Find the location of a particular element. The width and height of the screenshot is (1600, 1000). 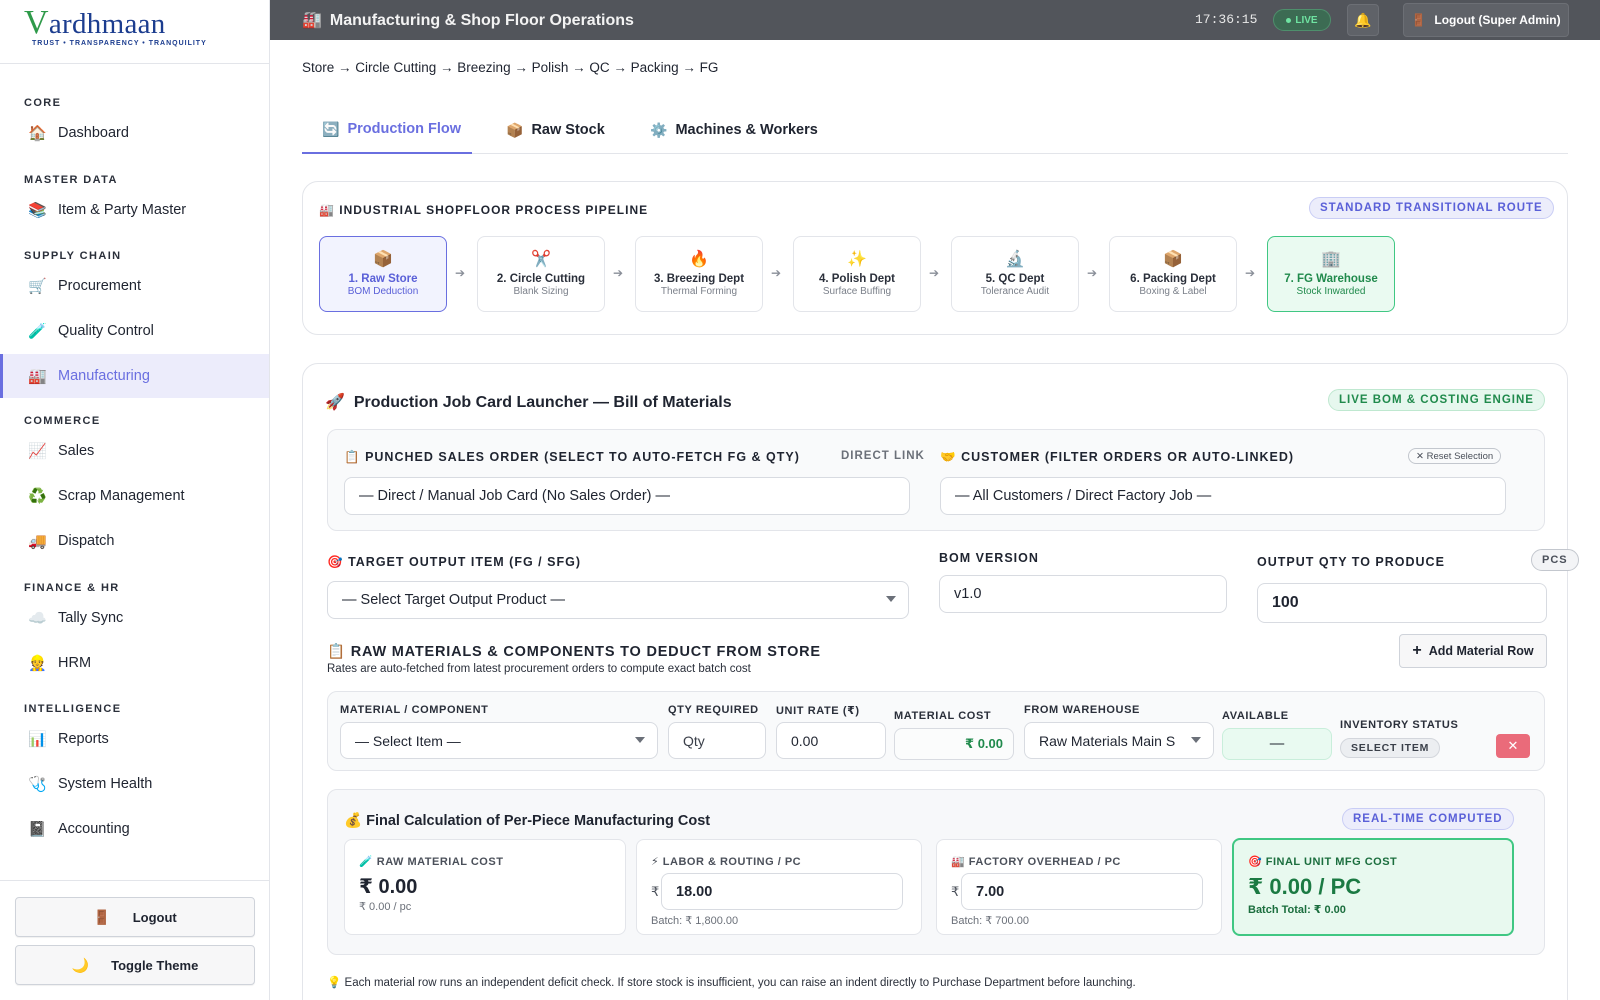

output-qty-value: 100 is located at coordinates (1285, 602).